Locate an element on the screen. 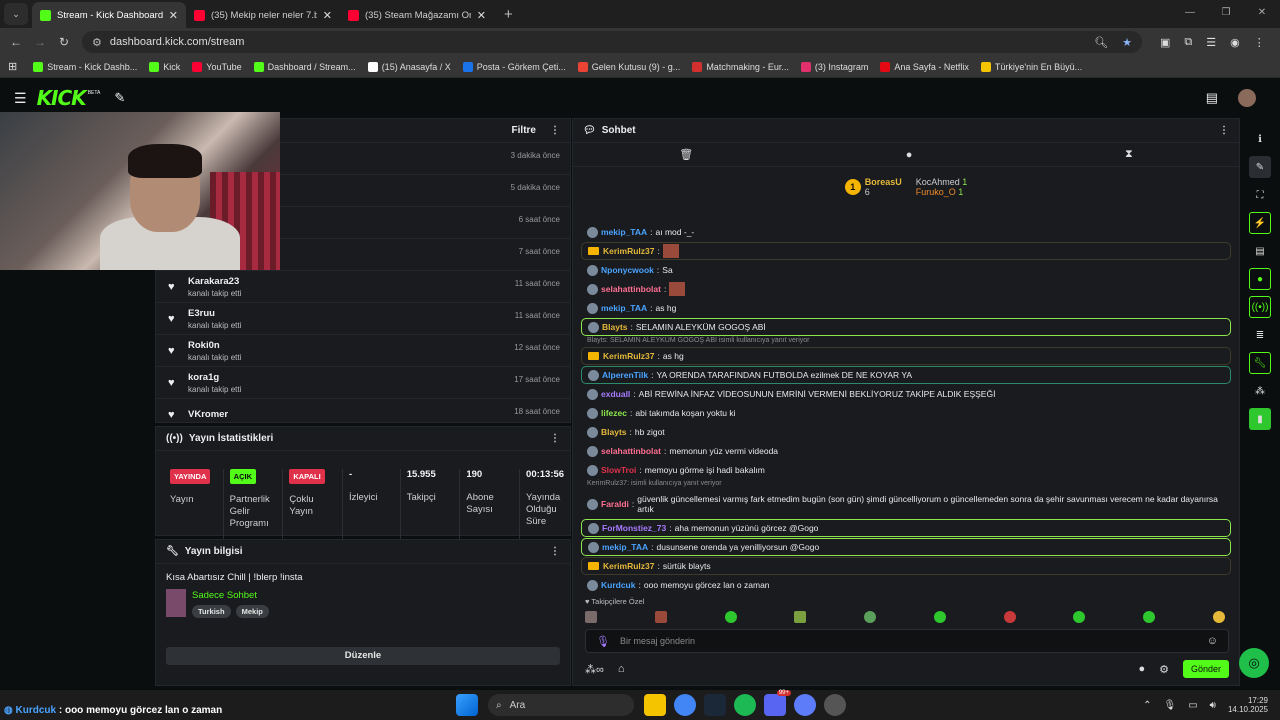 The image size is (1280, 720). forward-icon: → is located at coordinates (40, 42).